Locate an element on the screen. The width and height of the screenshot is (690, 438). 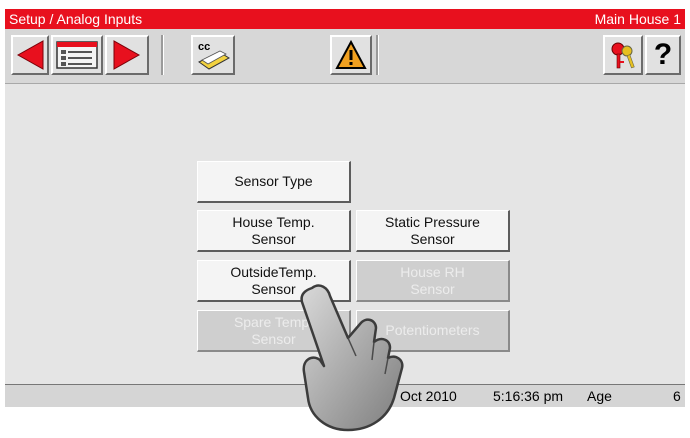
back-button is located at coordinates (30, 55).